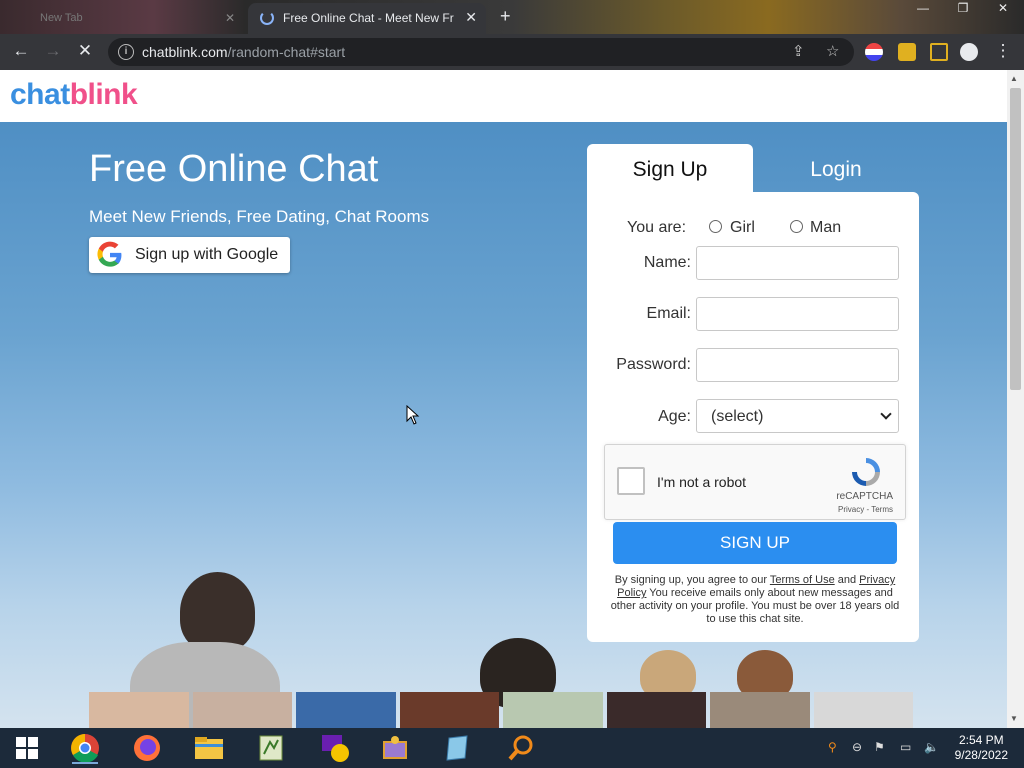 The height and width of the screenshot is (768, 1024). What do you see at coordinates (501, 710) in the screenshot?
I see `member-thumbnails` at bounding box center [501, 710].